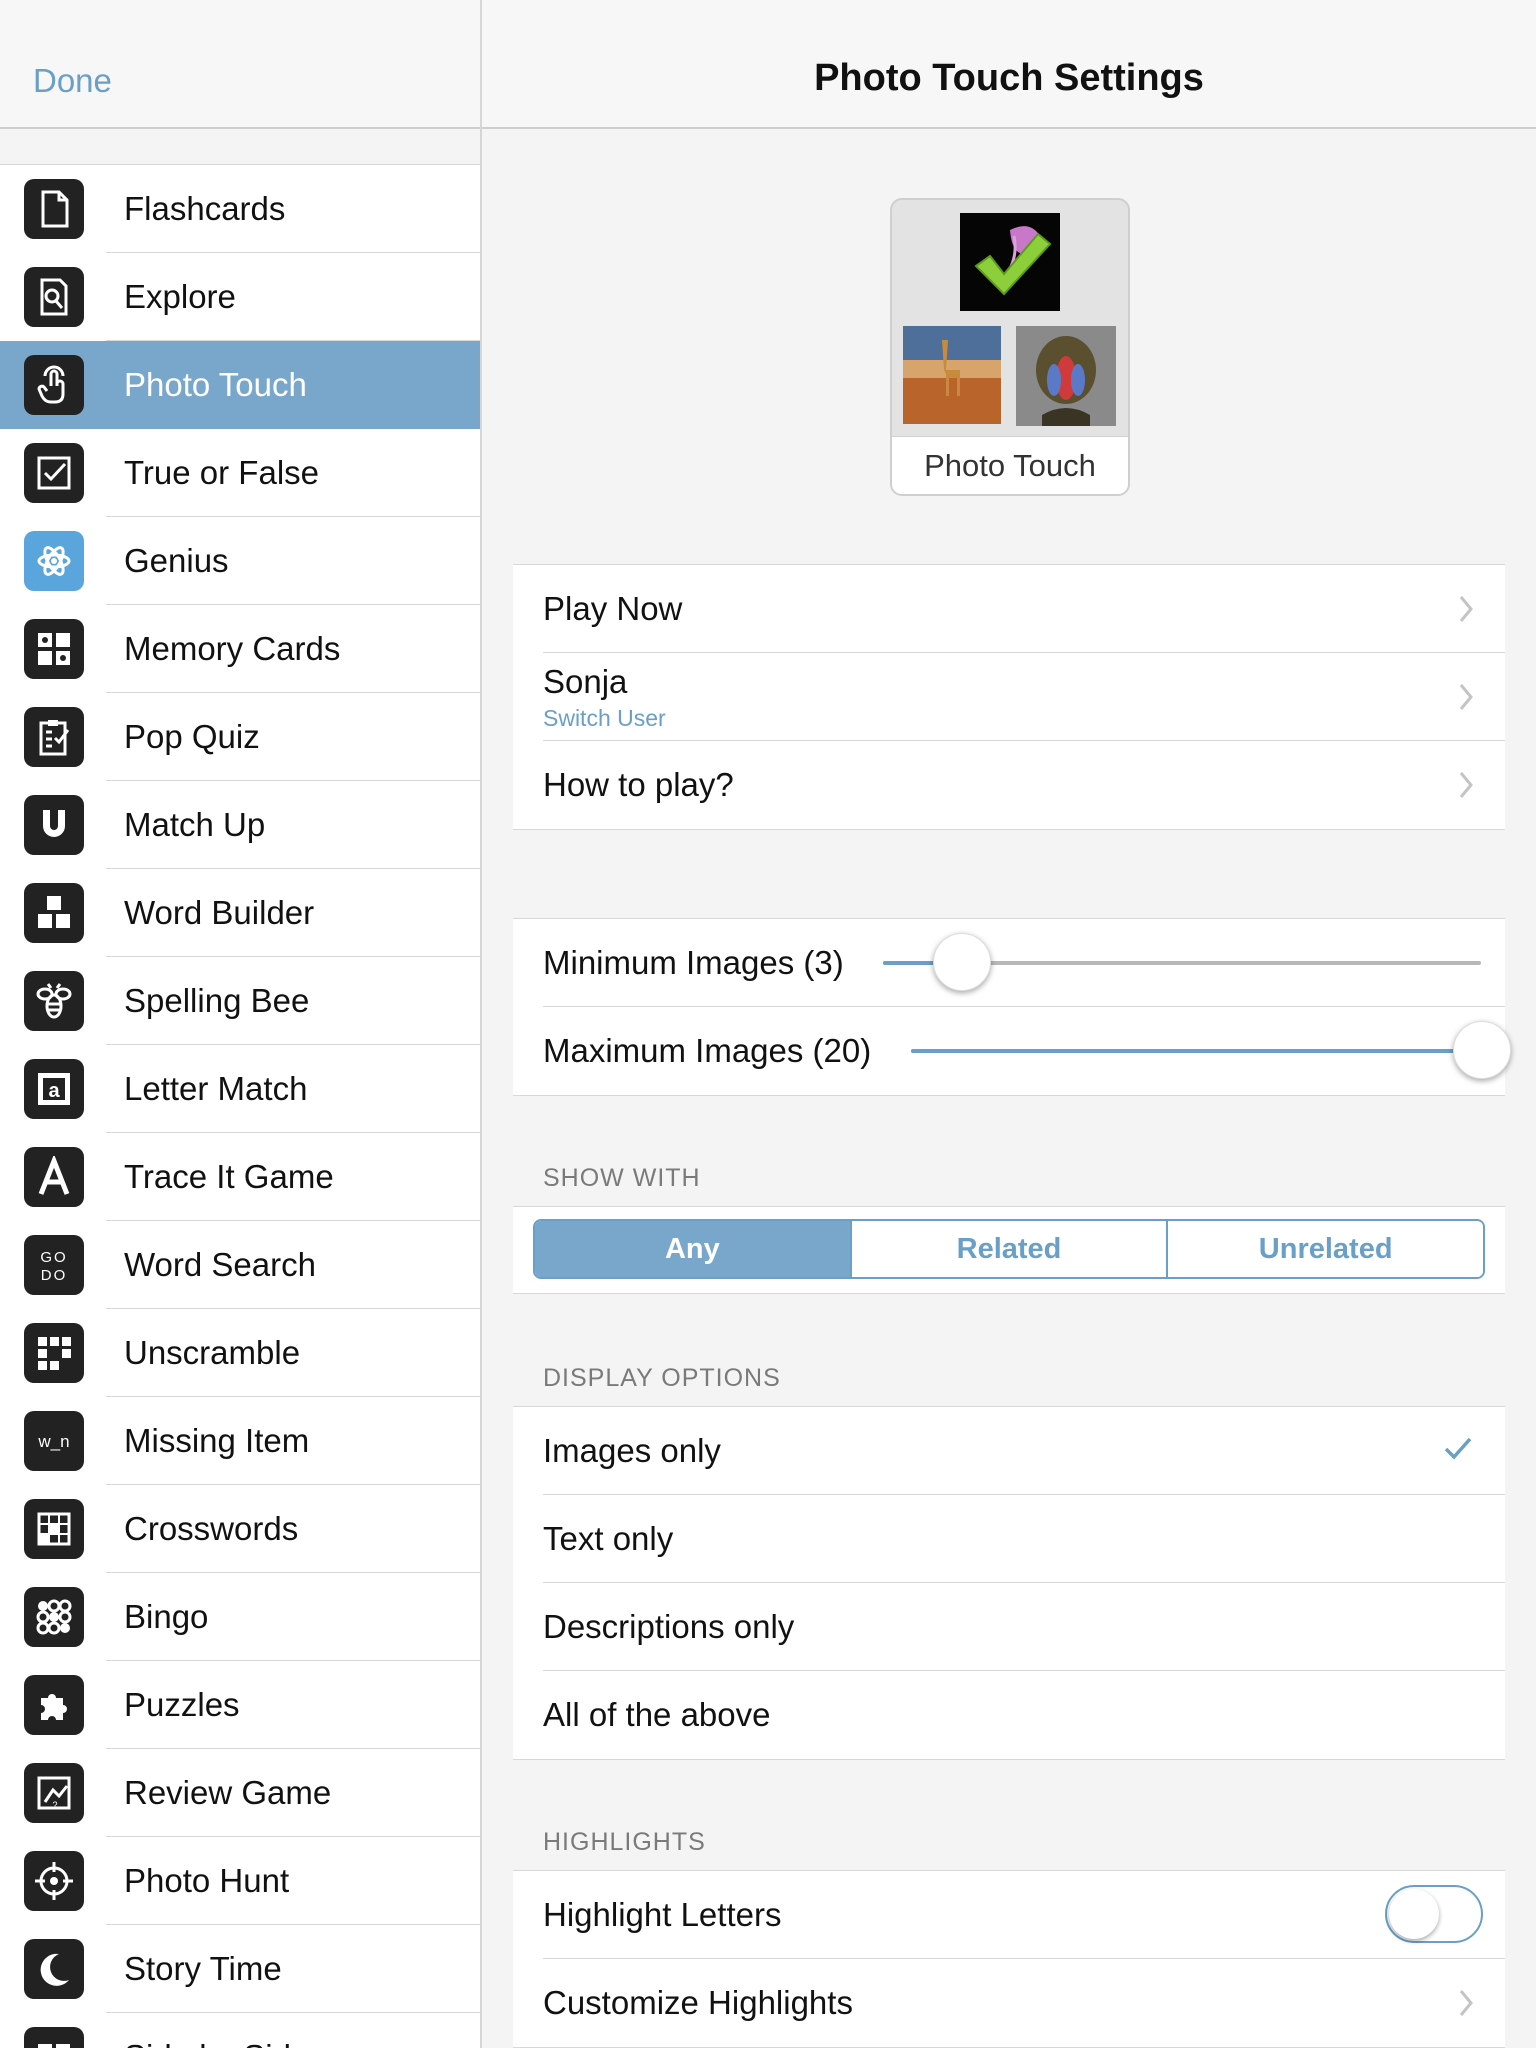  I want to click on display-option-descriptions-only: Descriptions only, so click(1009, 1627).